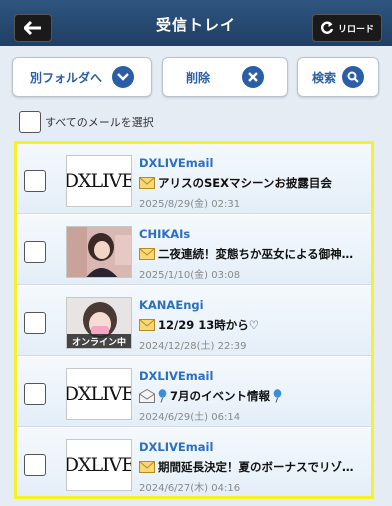 This screenshot has height=506, width=392. I want to click on select-all: すべてのメールを選択, so click(86, 122).